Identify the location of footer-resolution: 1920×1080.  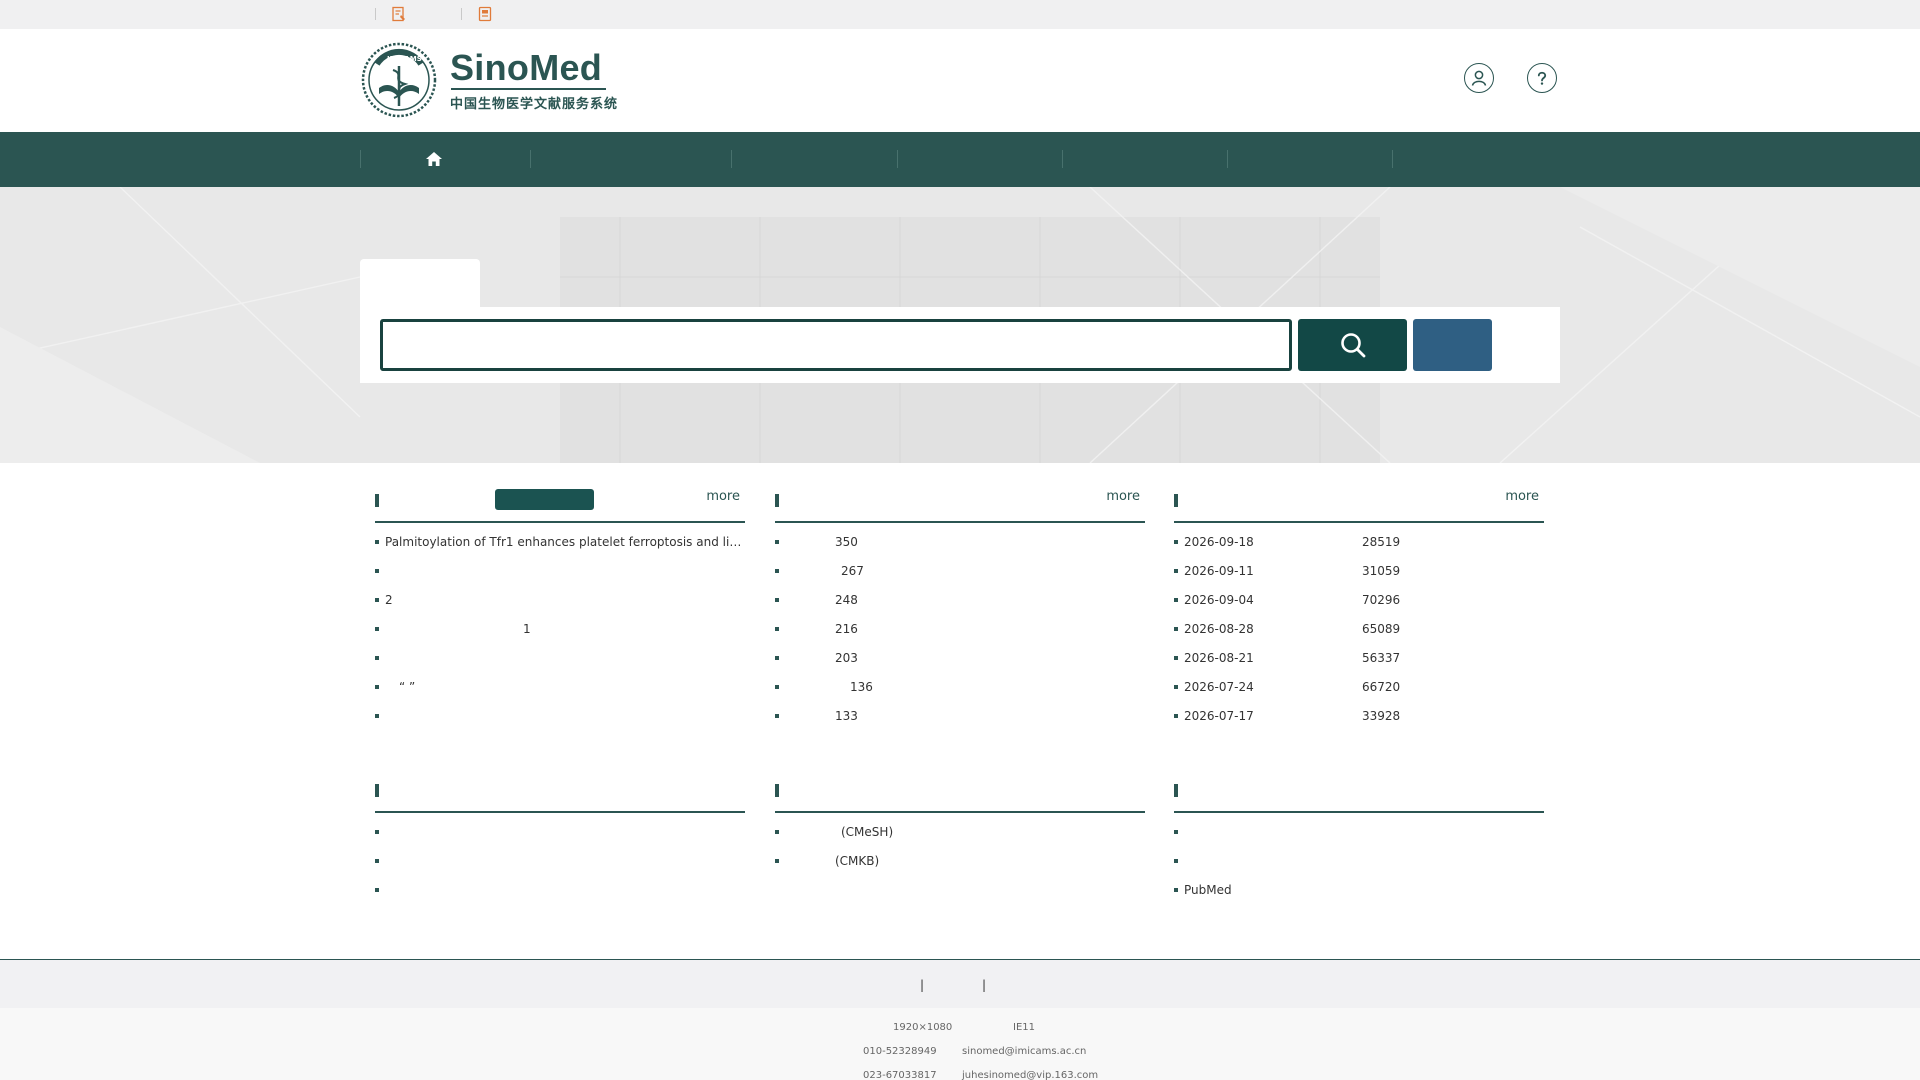
(923, 1027).